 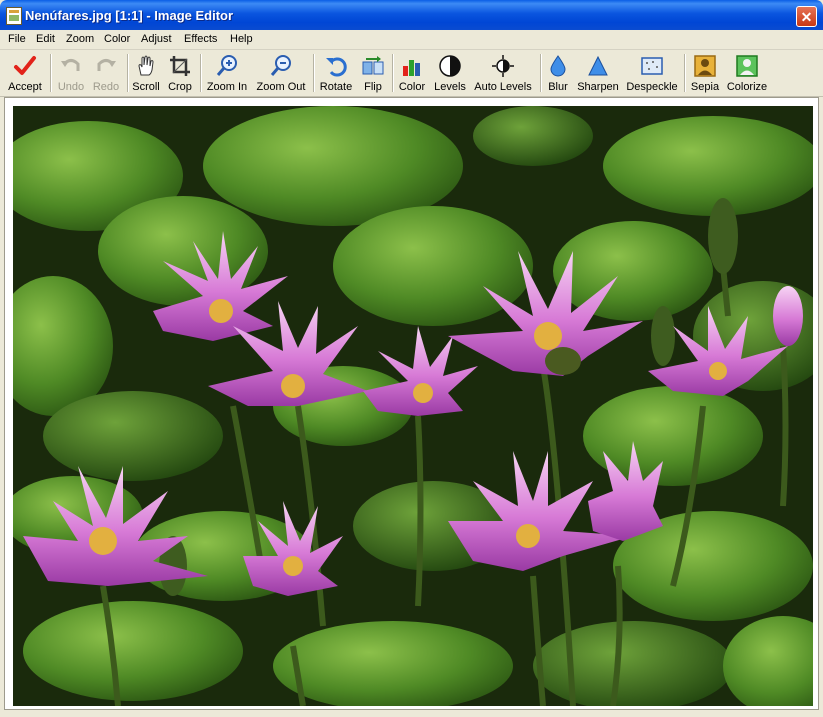 I want to click on menu-adjust: Adjust, so click(x=156, y=39).